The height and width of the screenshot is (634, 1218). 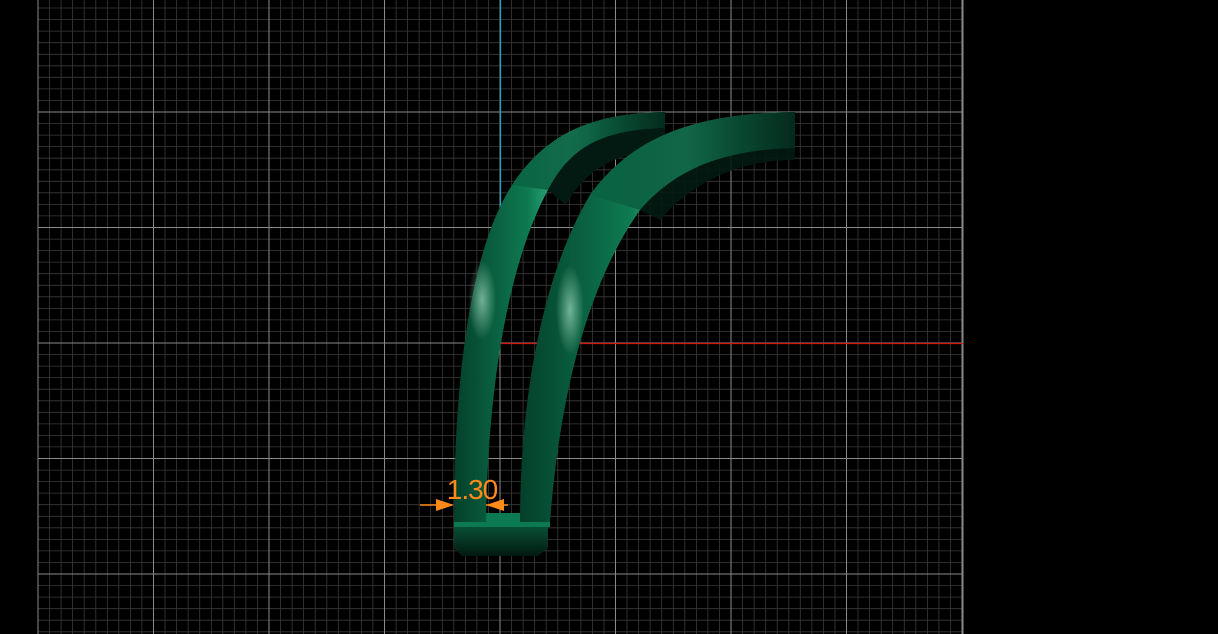 What do you see at coordinates (482, 300) in the screenshot?
I see `left-arc-highlight` at bounding box center [482, 300].